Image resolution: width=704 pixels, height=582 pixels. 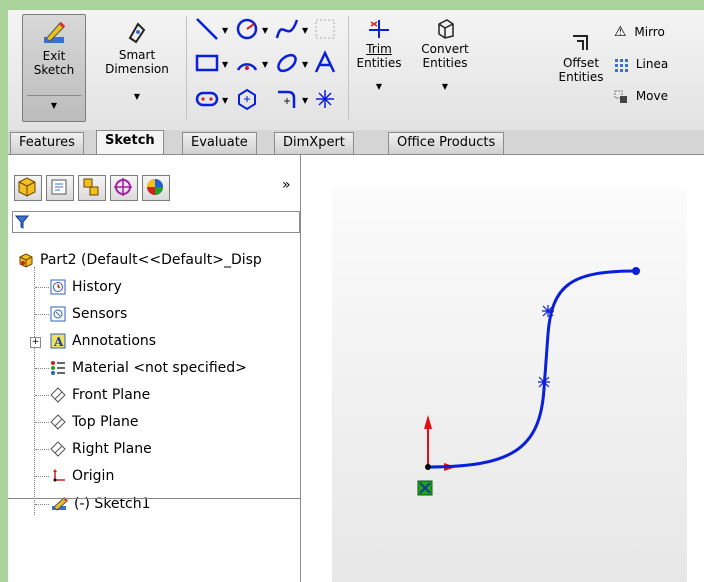 What do you see at coordinates (580, 42) in the screenshot?
I see `offset-entities-icon` at bounding box center [580, 42].